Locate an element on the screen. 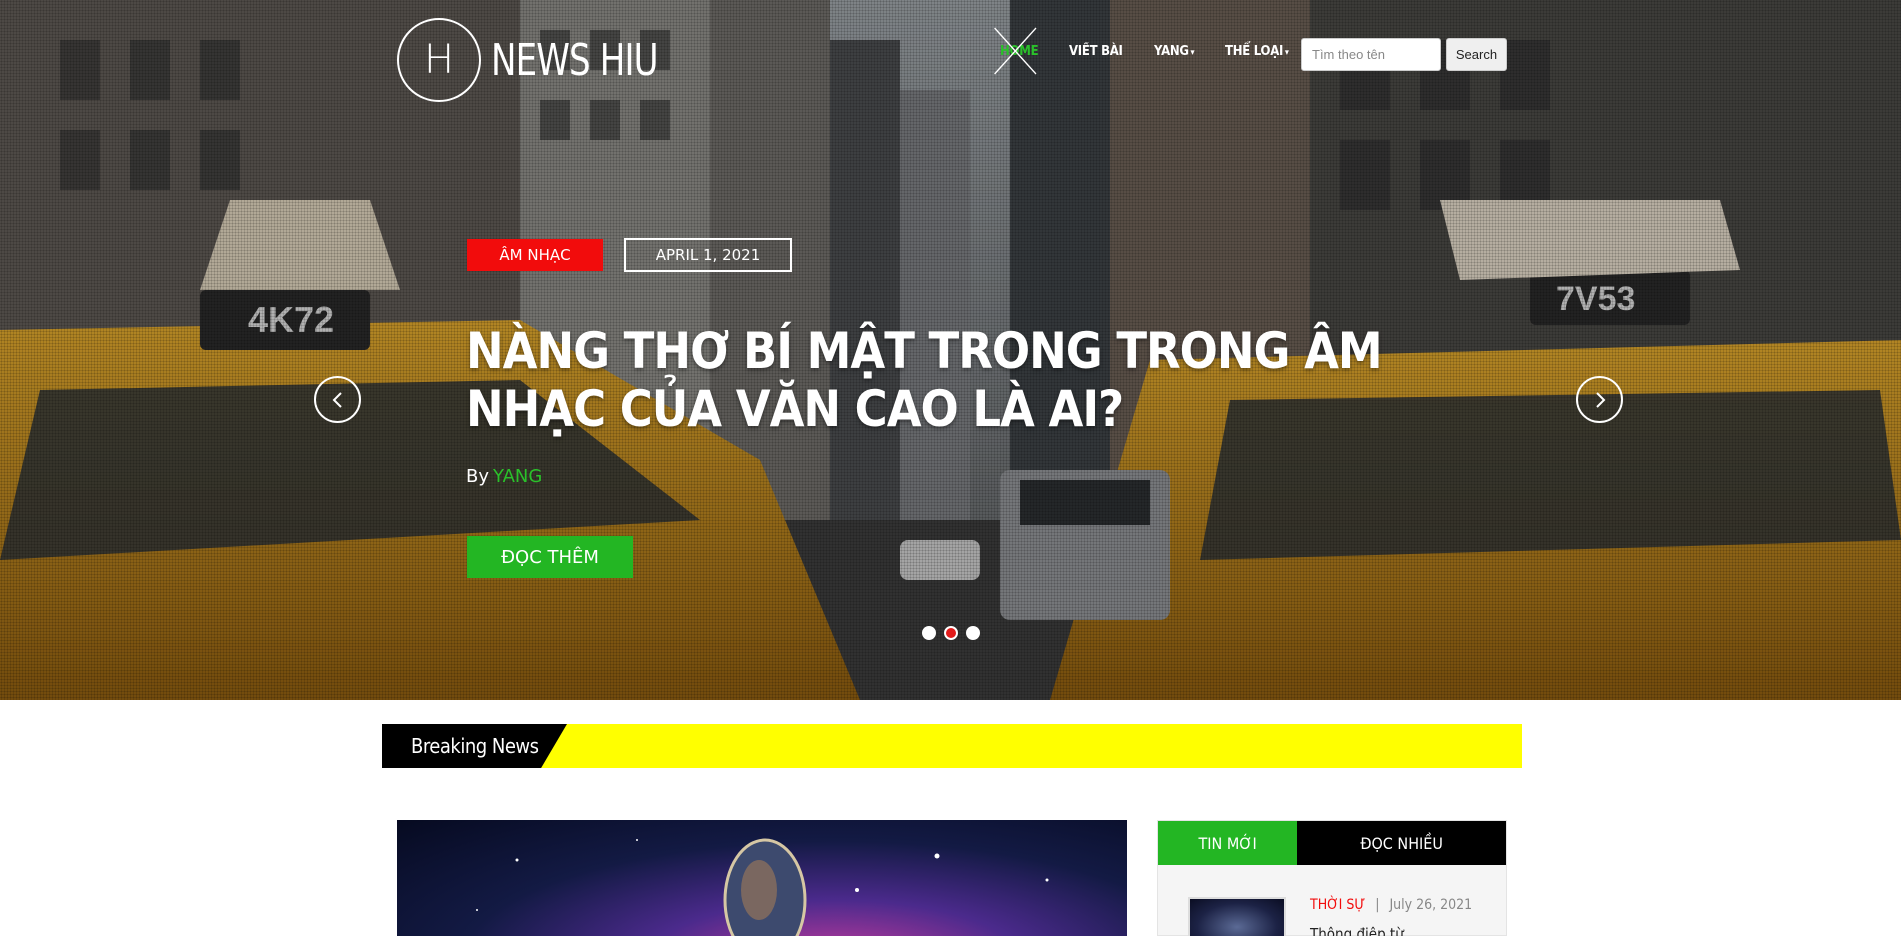 The height and width of the screenshot is (936, 1901). chevron-left-icon is located at coordinates (337, 399).